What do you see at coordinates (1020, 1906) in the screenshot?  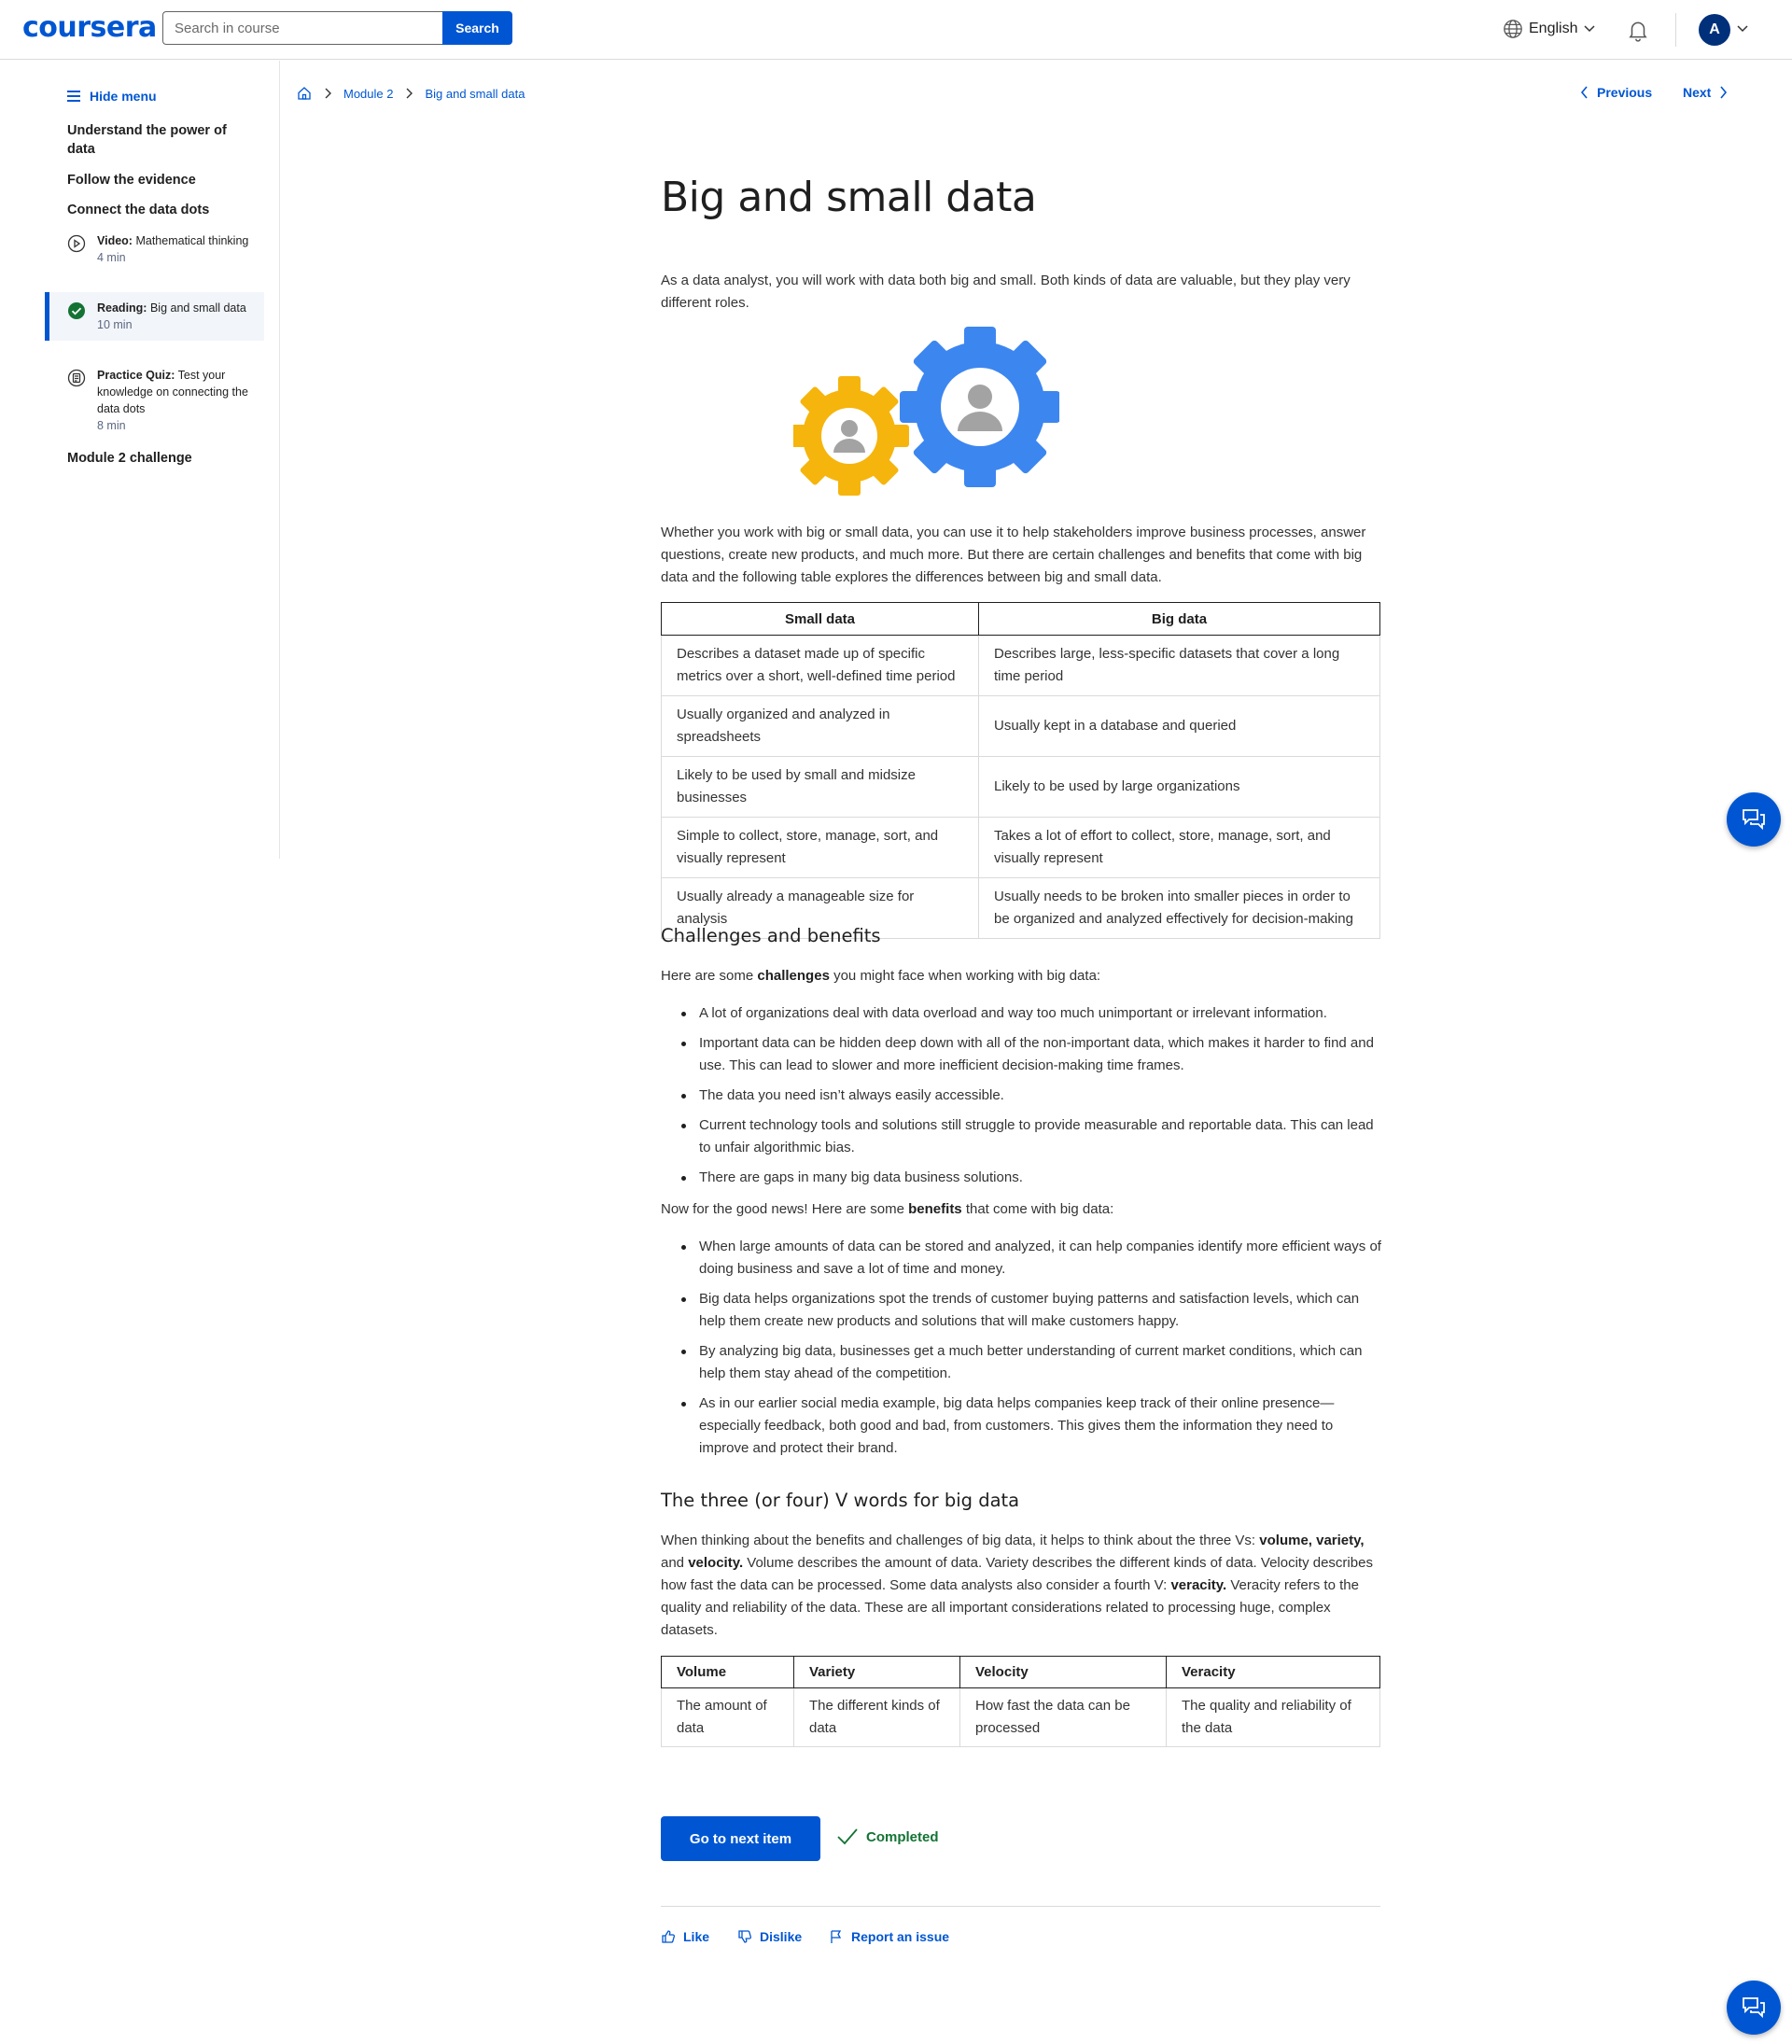 I see `footer-divider` at bounding box center [1020, 1906].